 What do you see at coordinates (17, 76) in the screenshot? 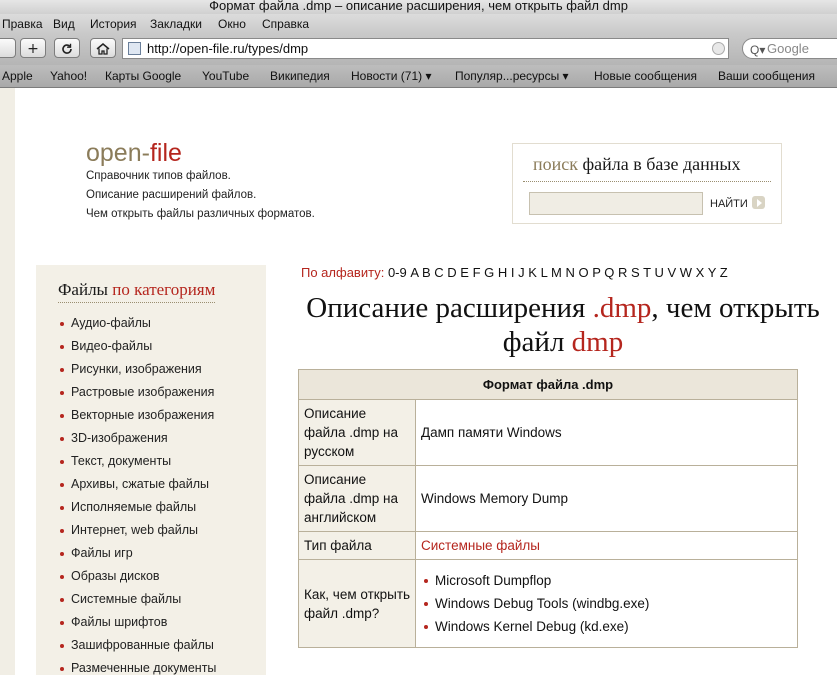
I see `bookmark-apple: Apple` at bounding box center [17, 76].